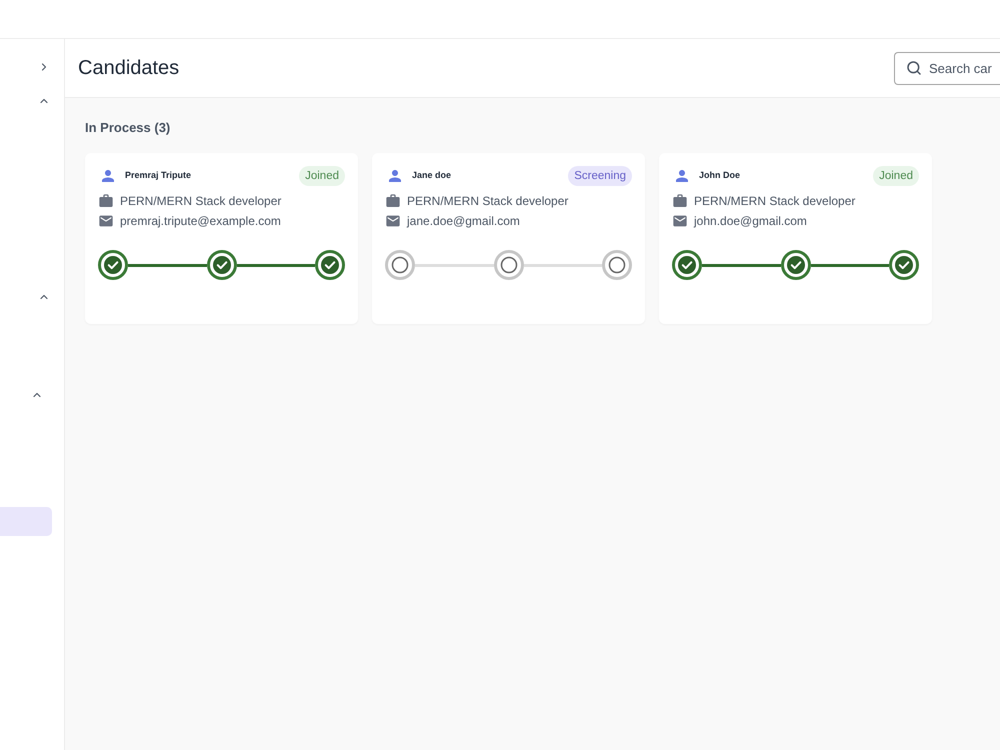 This screenshot has height=750, width=1000. What do you see at coordinates (600, 176) in the screenshot?
I see `status-badge: Screening` at bounding box center [600, 176].